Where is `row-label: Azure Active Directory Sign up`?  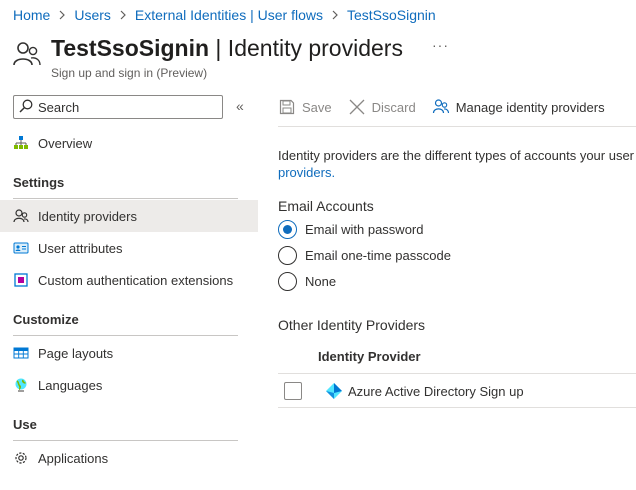 row-label: Azure Active Directory Sign up is located at coordinates (436, 391).